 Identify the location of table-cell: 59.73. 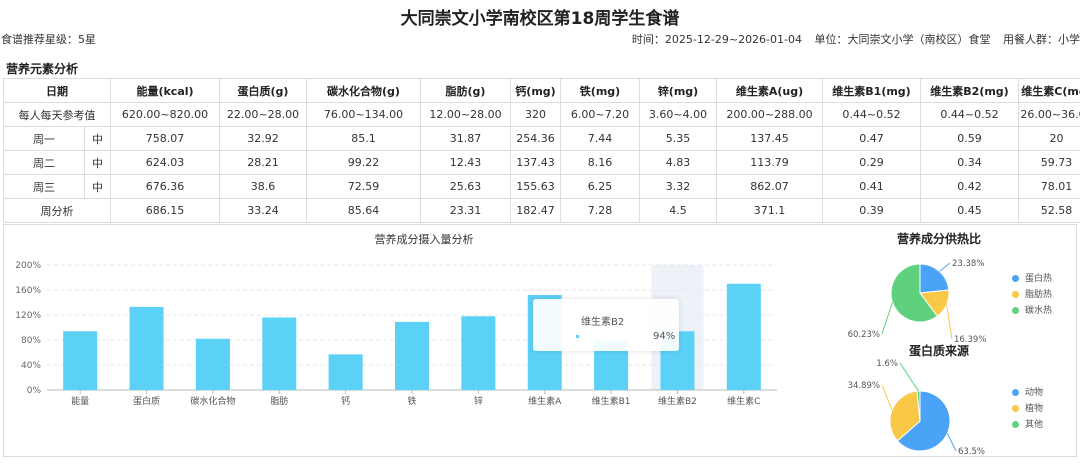
(1049, 162).